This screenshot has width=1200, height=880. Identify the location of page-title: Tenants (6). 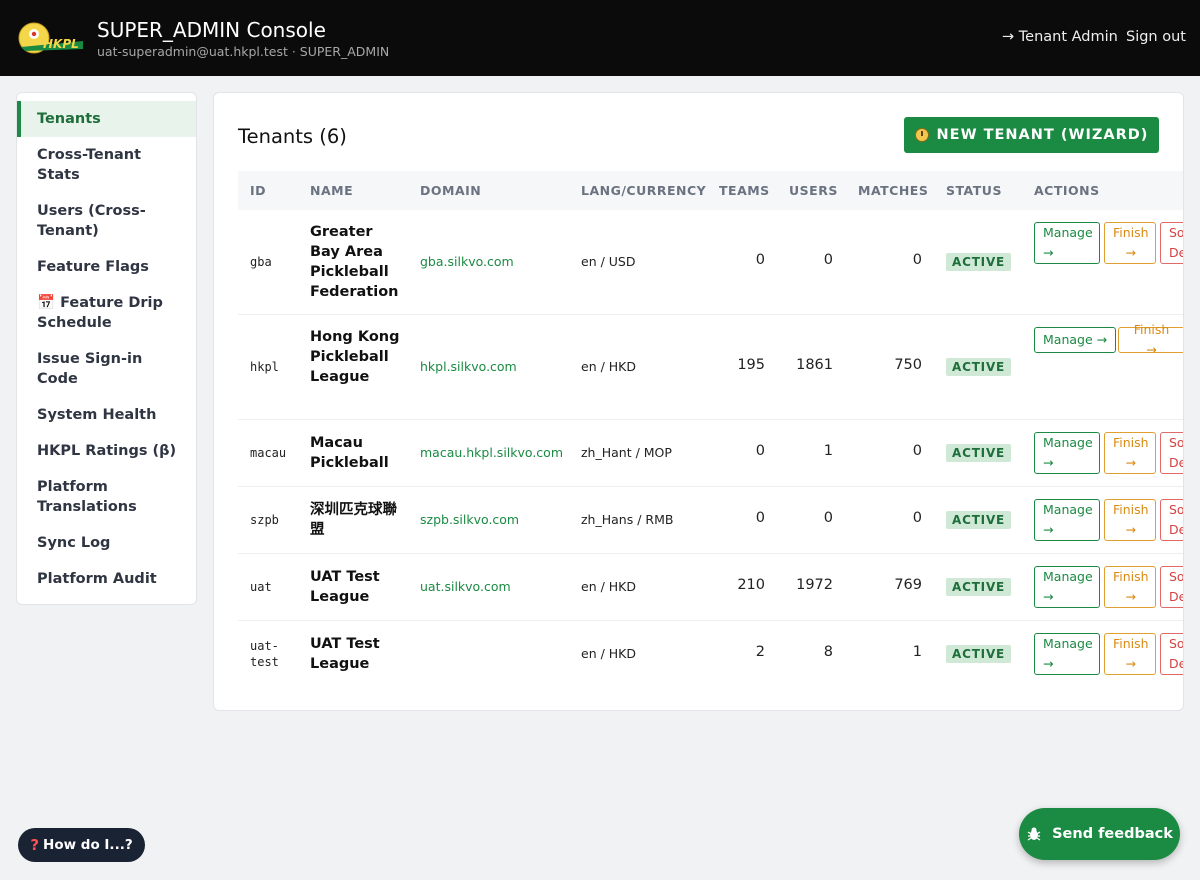
(292, 136).